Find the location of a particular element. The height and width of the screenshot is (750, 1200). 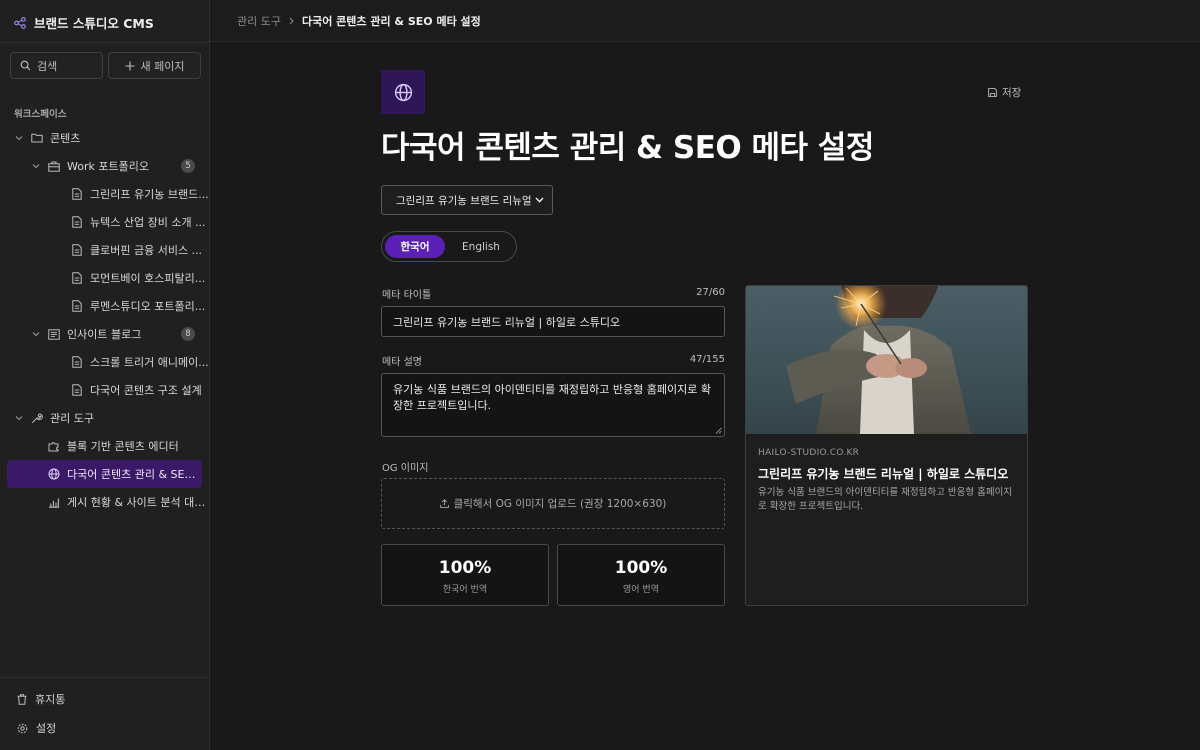

breadcrumb-current: 다국어 콘텐츠 관리 & SEO 메타 설정 is located at coordinates (391, 21).